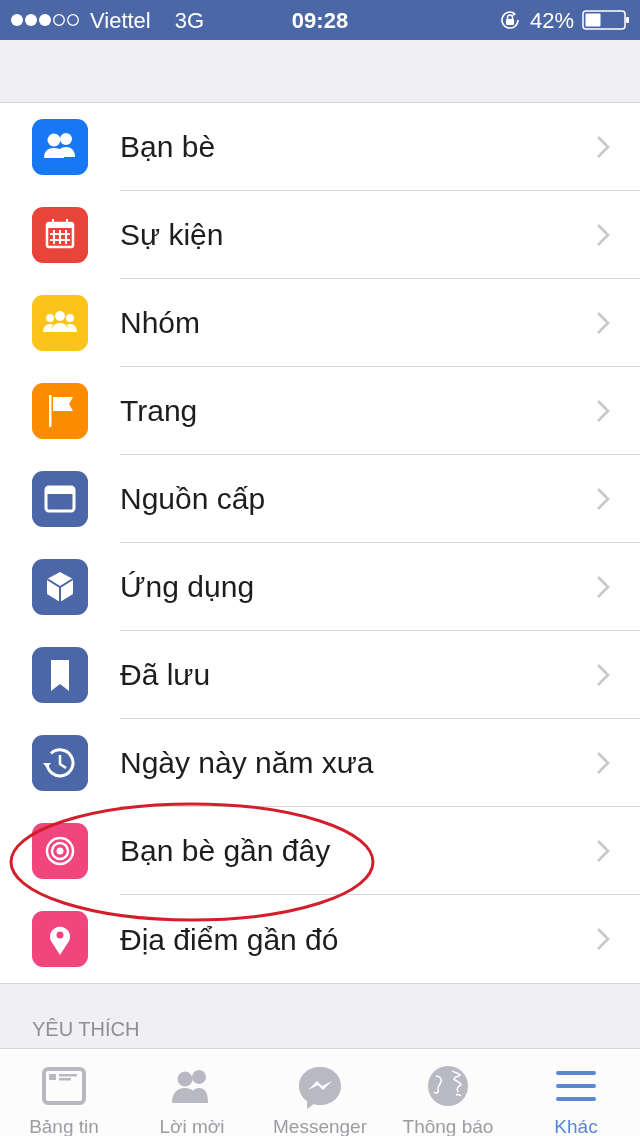 This screenshot has width=640, height=1136. What do you see at coordinates (161, 323) in the screenshot?
I see `menu-label: Nhóm` at bounding box center [161, 323].